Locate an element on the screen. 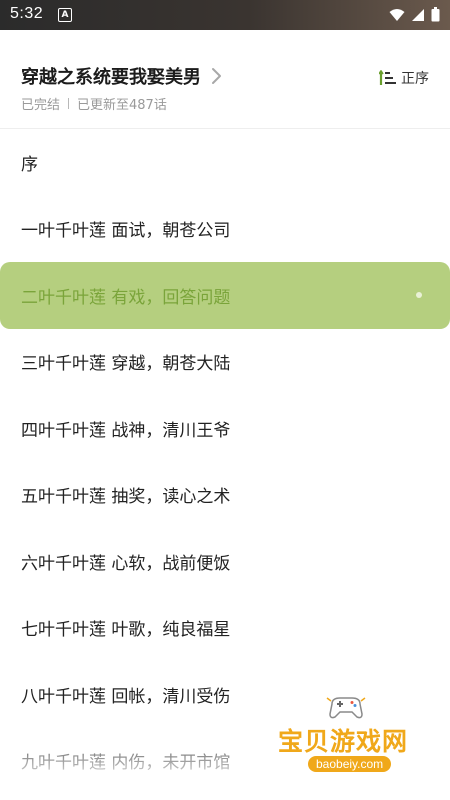 Image resolution: width=450 pixels, height=800 pixels. sort-order-button: 正序 is located at coordinates (404, 78).